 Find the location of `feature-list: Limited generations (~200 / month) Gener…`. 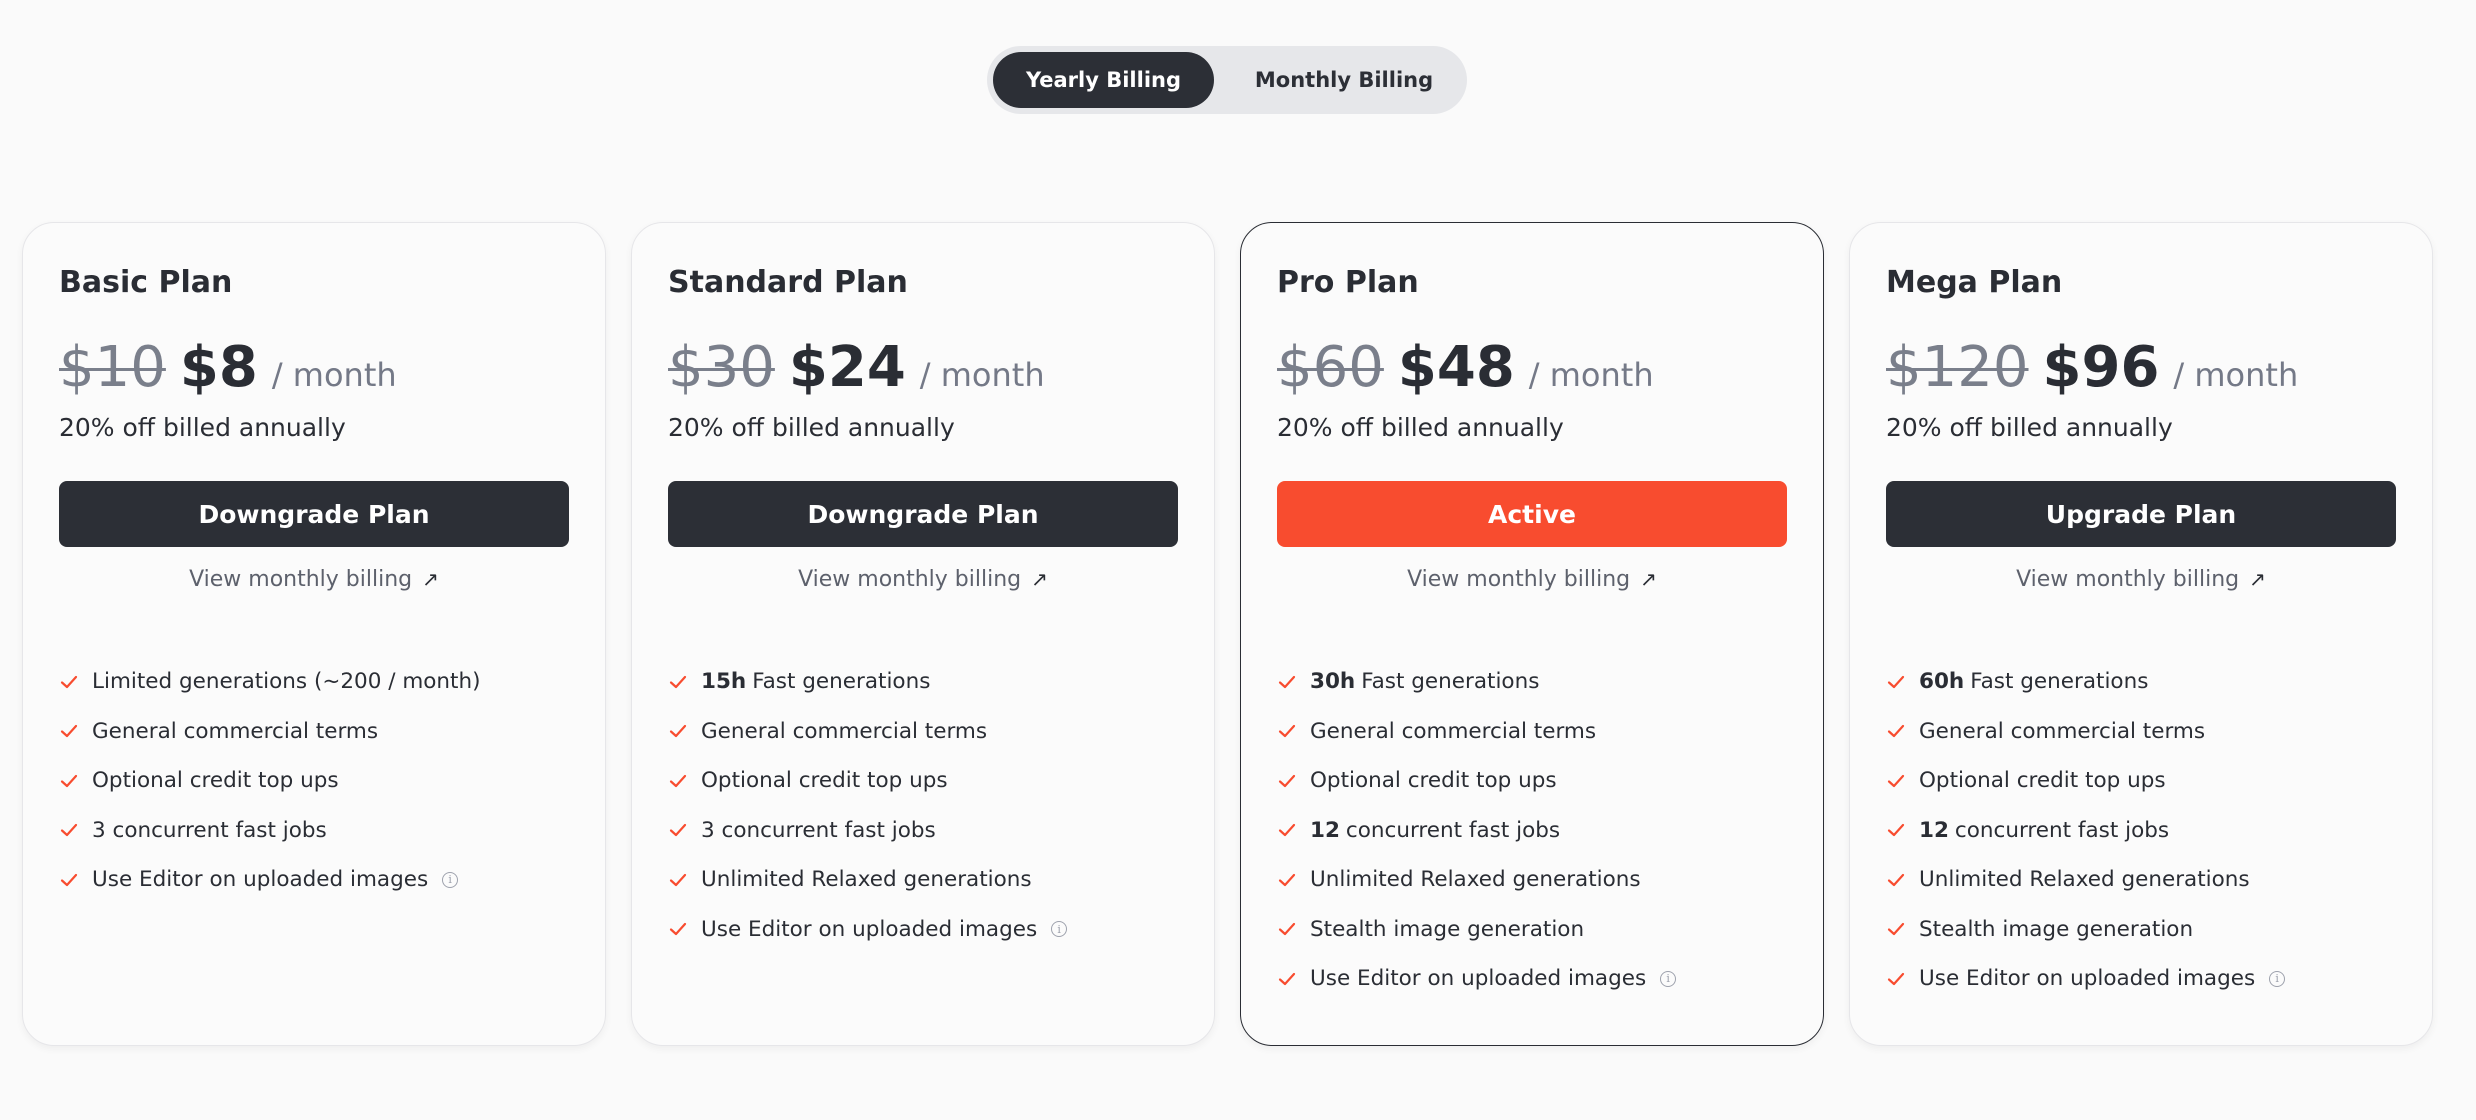

feature-list: Limited generations (~200 / month) Gener… is located at coordinates (270, 781).